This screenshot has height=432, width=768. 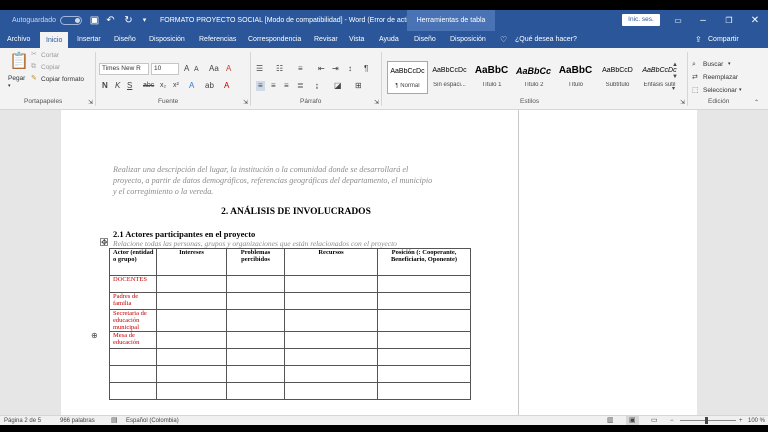 I want to click on justify-icon: ≣, so click(x=300, y=86).